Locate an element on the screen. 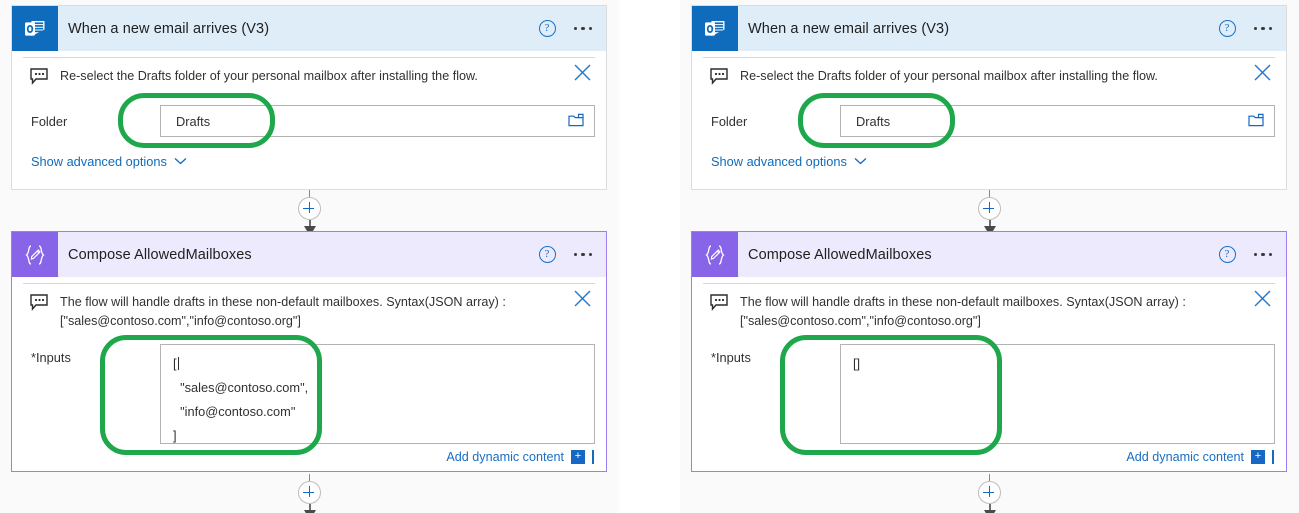 The image size is (1299, 513). inputs-field-row: *Inputs [] is located at coordinates (989, 394).